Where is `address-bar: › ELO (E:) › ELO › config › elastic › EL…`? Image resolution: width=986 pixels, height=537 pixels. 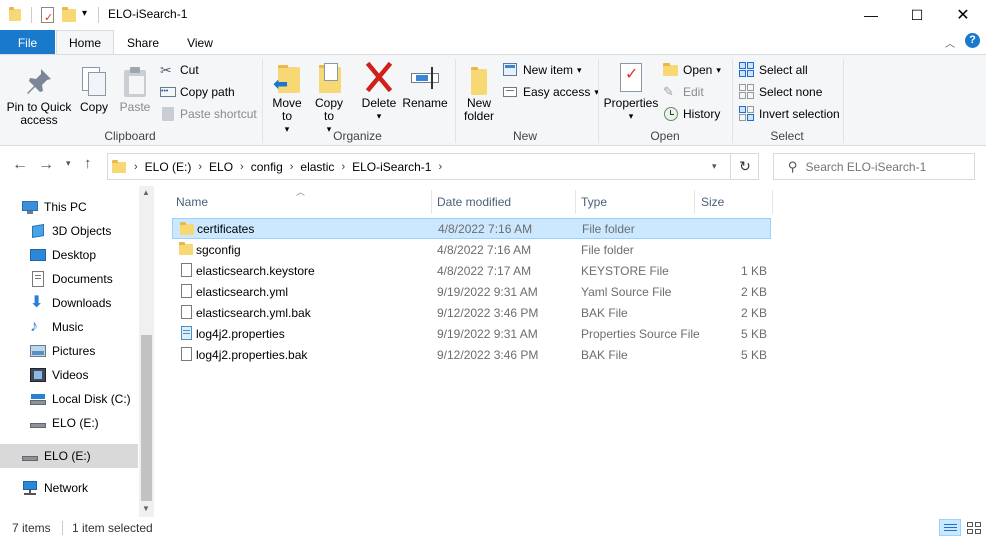 address-bar: › ELO (E:) › ELO › config › elastic › EL… is located at coordinates (433, 166).